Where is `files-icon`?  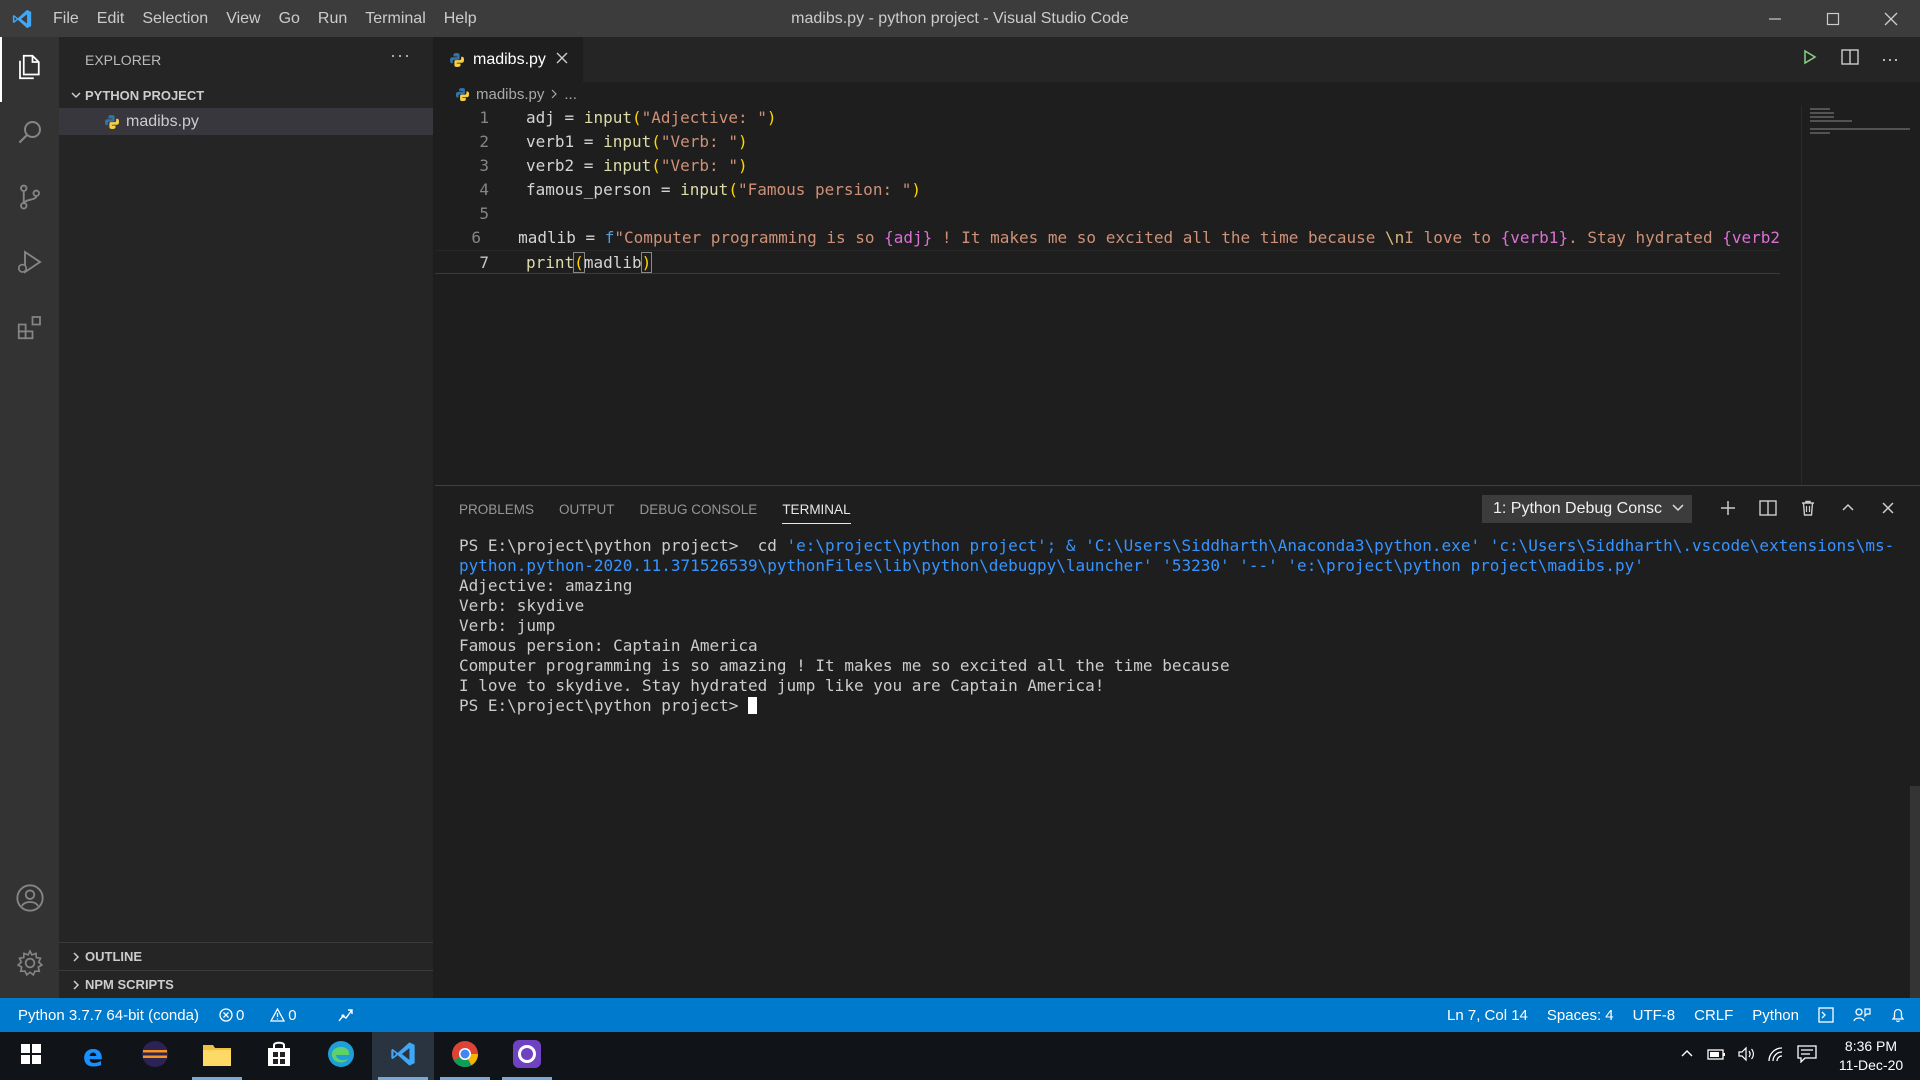
files-icon is located at coordinates (30, 69).